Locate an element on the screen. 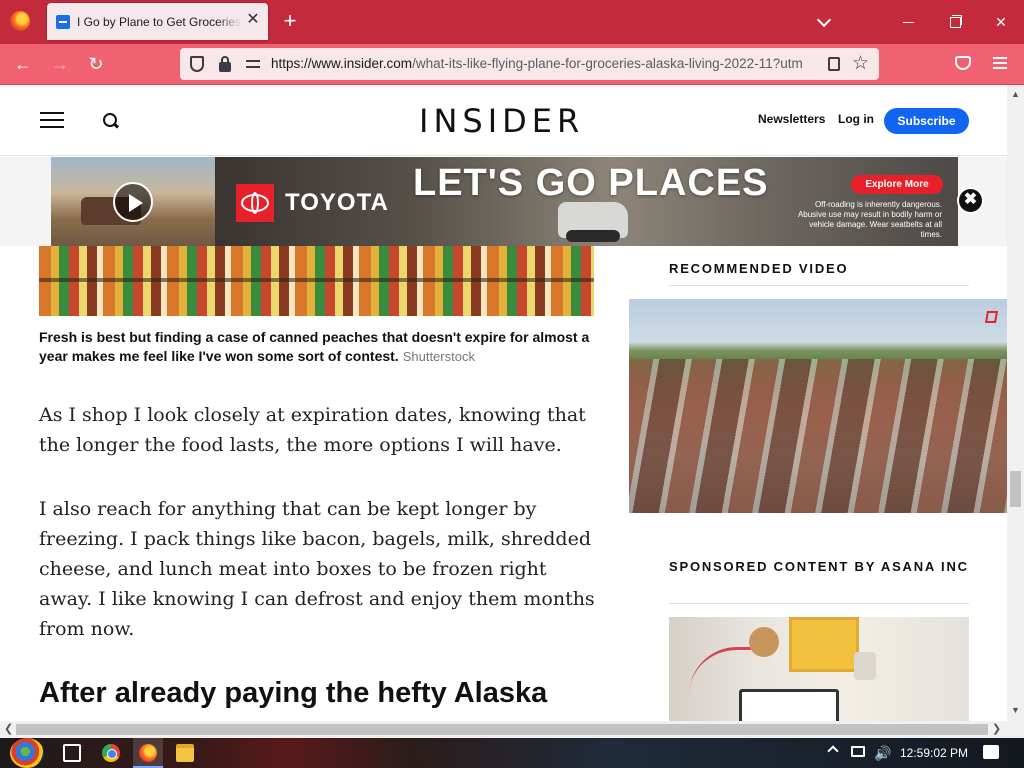 This screenshot has width=1024, height=768. ad-headline: LET'S GO PLACES is located at coordinates (591, 183).